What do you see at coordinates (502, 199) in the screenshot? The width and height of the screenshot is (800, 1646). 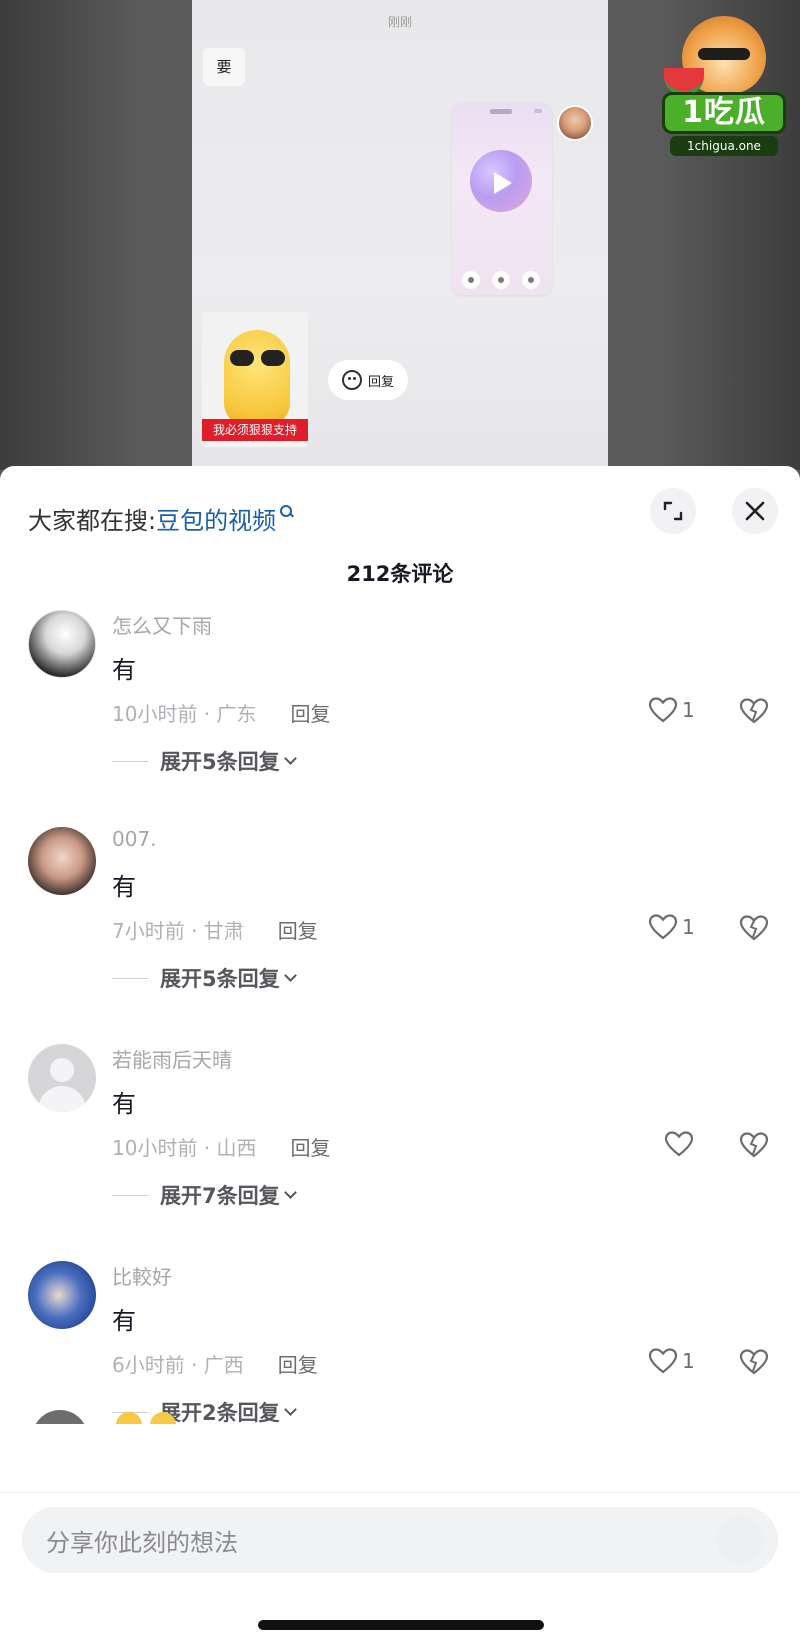 I see `voice-call-card` at bounding box center [502, 199].